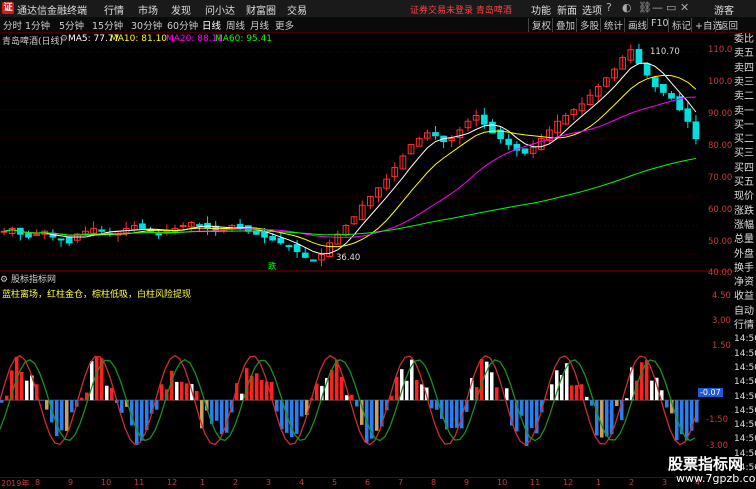 The height and width of the screenshot is (489, 756). What do you see at coordinates (724, 9) in the screenshot?
I see `user-label: 游客` at bounding box center [724, 9].